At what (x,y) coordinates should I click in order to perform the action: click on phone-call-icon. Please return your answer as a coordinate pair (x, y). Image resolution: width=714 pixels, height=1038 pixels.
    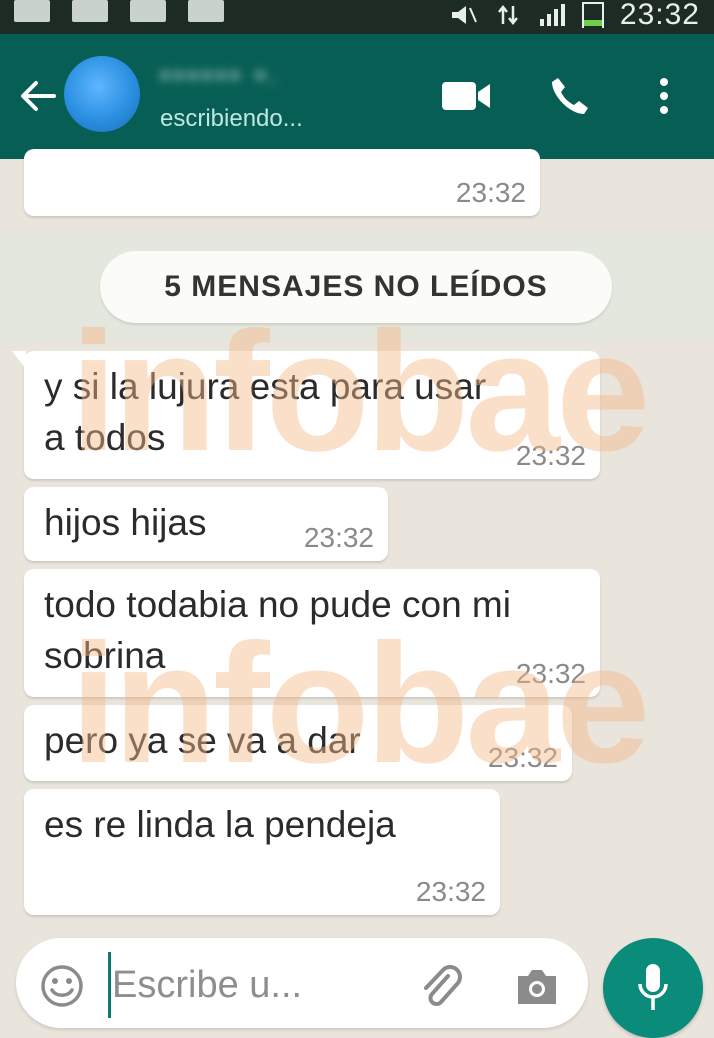
    Looking at the image, I should click on (570, 96).